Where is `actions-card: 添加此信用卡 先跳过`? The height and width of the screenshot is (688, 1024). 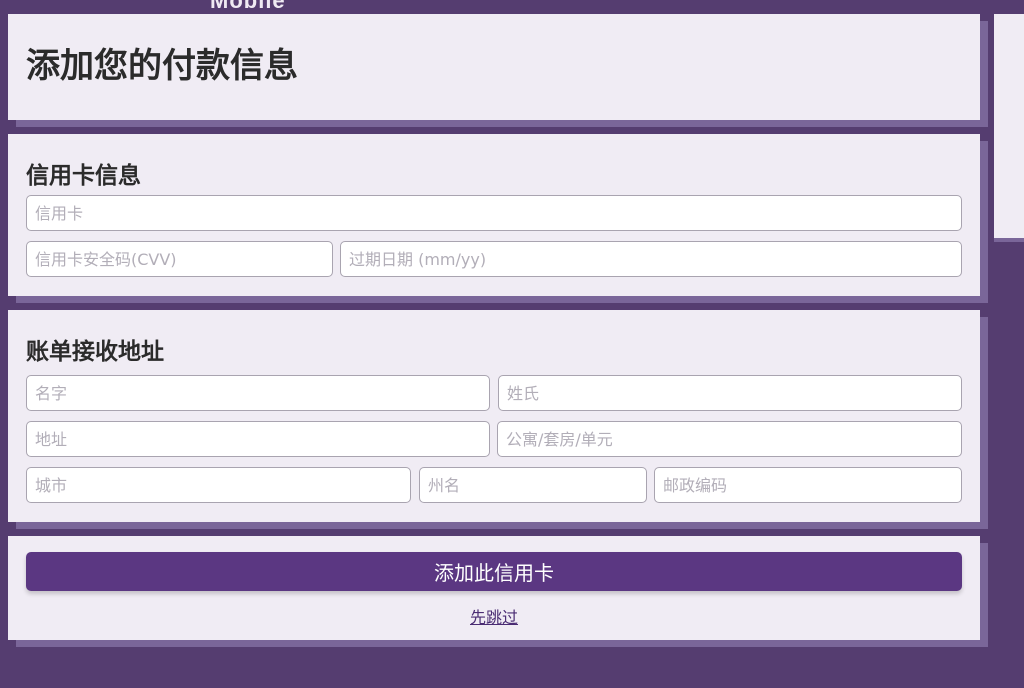 actions-card: 添加此信用卡 先跳过 is located at coordinates (494, 588).